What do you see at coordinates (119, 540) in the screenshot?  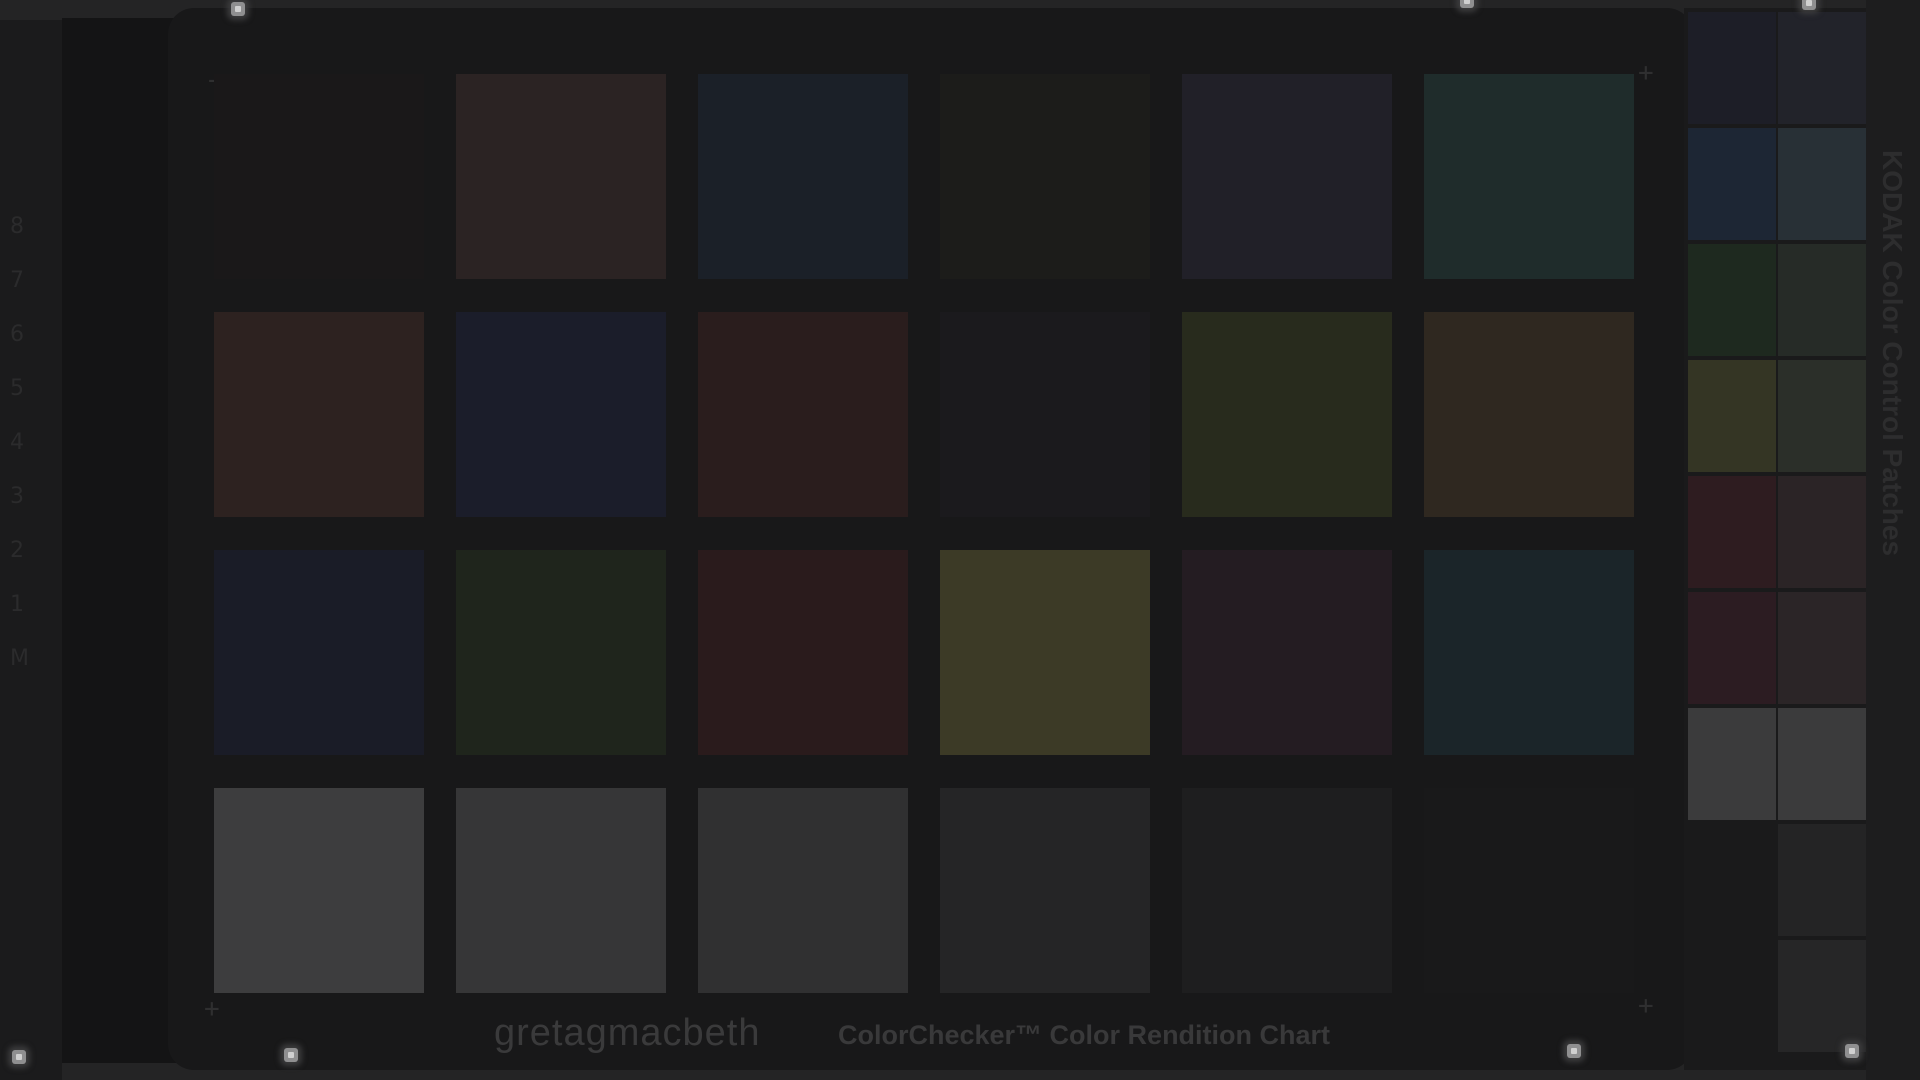 I see `left-dark-band` at bounding box center [119, 540].